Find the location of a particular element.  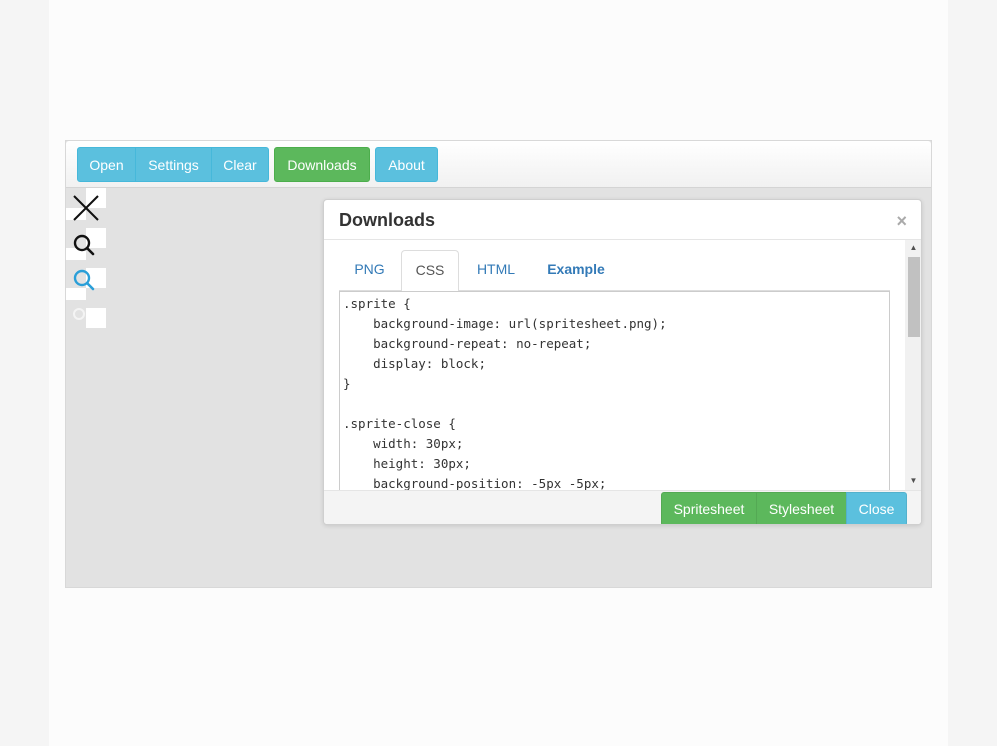

code-line: .sprite { is located at coordinates (377, 303).